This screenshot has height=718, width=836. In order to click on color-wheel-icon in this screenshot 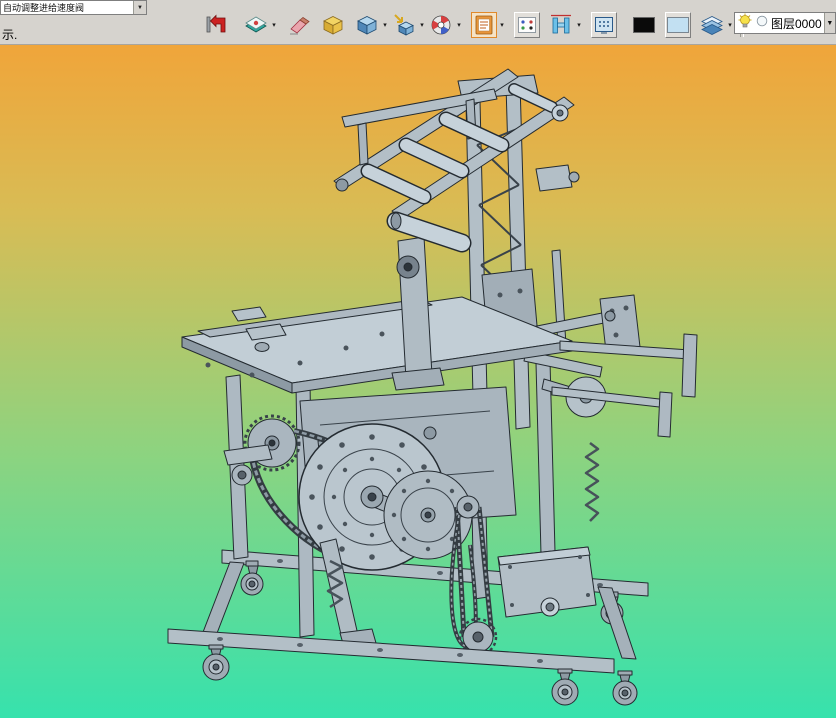, I will do `click(441, 25)`.